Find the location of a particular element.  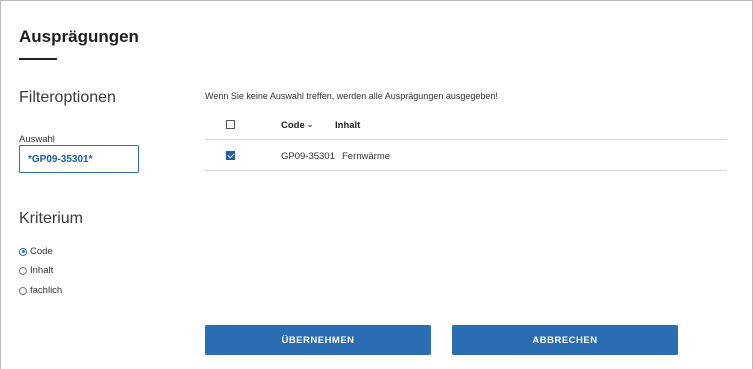

cancel-button: ABBRECHEN is located at coordinates (565, 340).